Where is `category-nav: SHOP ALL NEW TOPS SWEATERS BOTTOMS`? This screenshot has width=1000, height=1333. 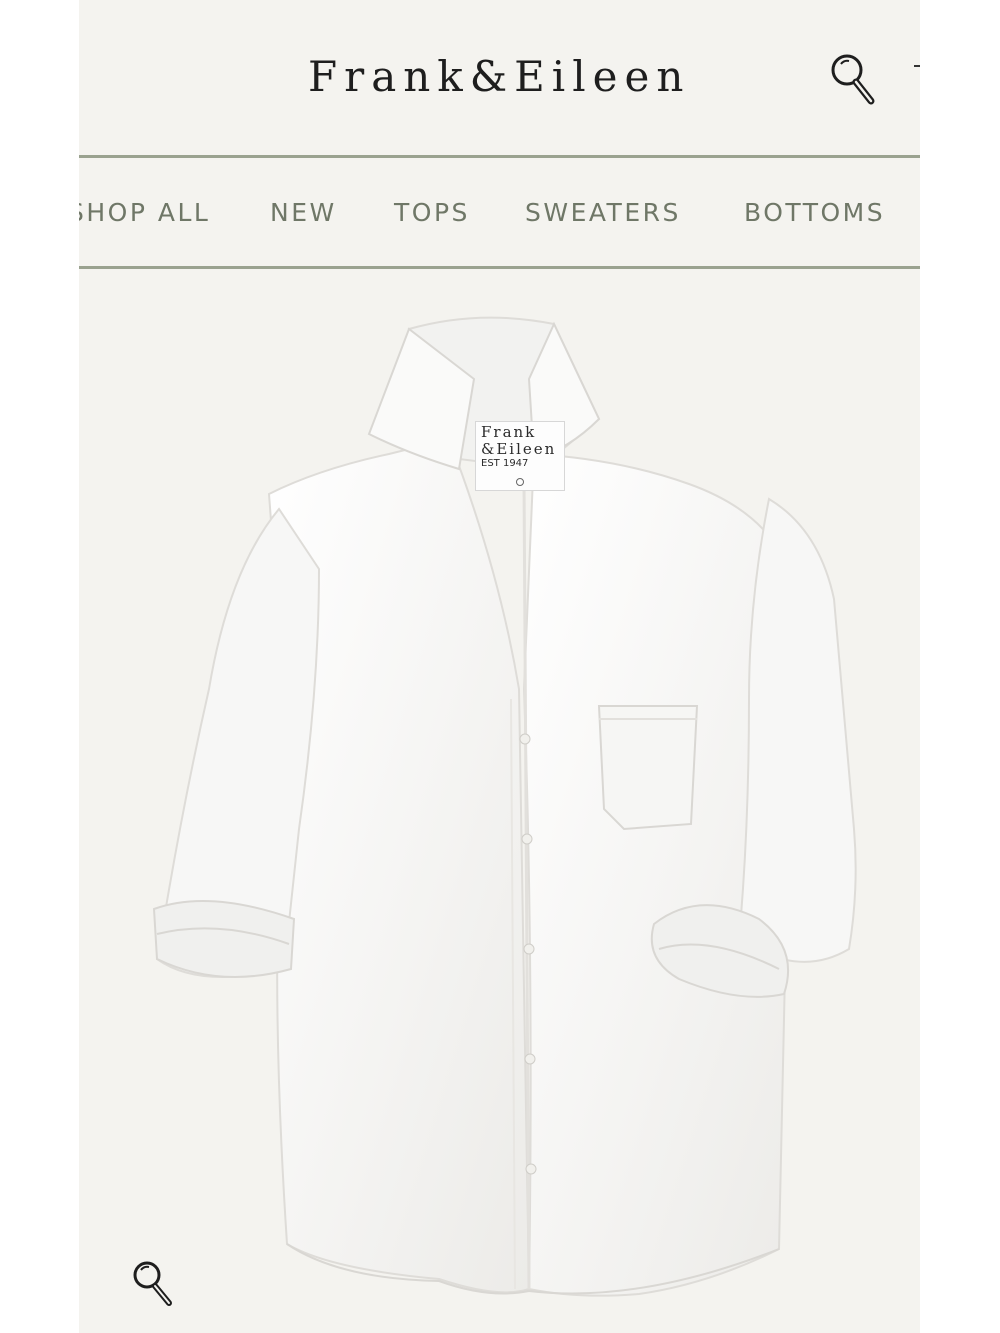
category-nav: SHOP ALL NEW TOPS SWEATERS BOTTOMS is located at coordinates (499, 212).